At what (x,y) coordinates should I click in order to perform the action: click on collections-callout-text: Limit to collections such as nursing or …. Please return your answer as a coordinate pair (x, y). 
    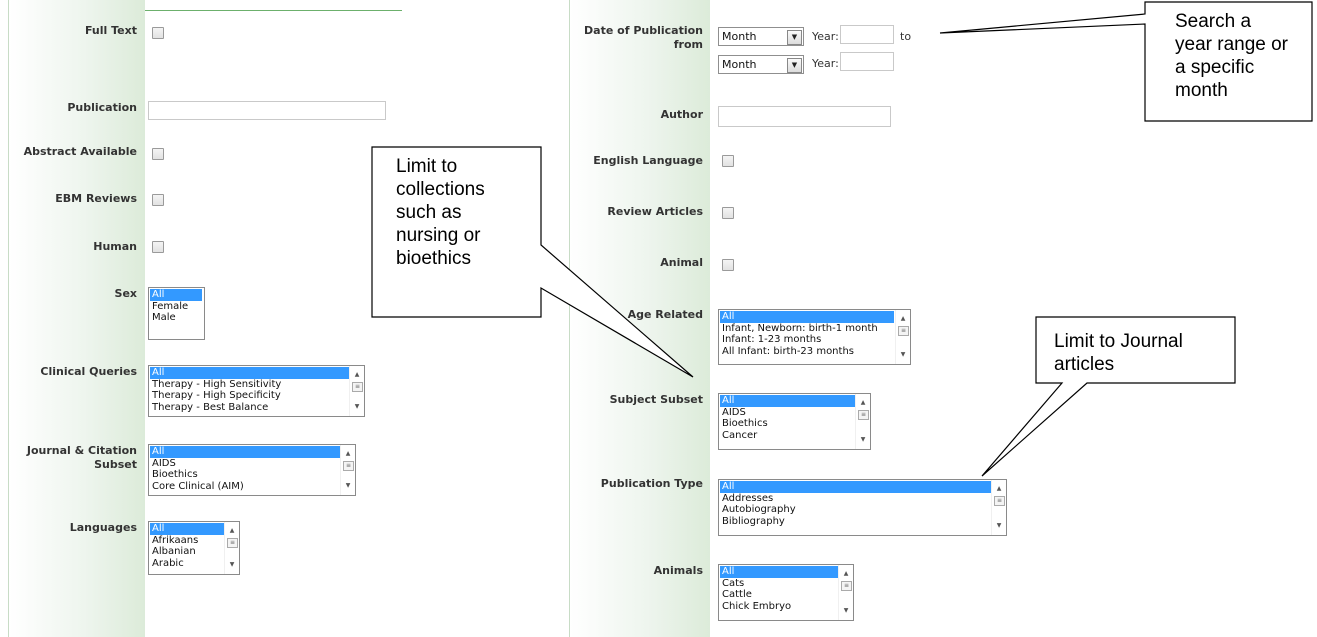
    Looking at the image, I should click on (440, 212).